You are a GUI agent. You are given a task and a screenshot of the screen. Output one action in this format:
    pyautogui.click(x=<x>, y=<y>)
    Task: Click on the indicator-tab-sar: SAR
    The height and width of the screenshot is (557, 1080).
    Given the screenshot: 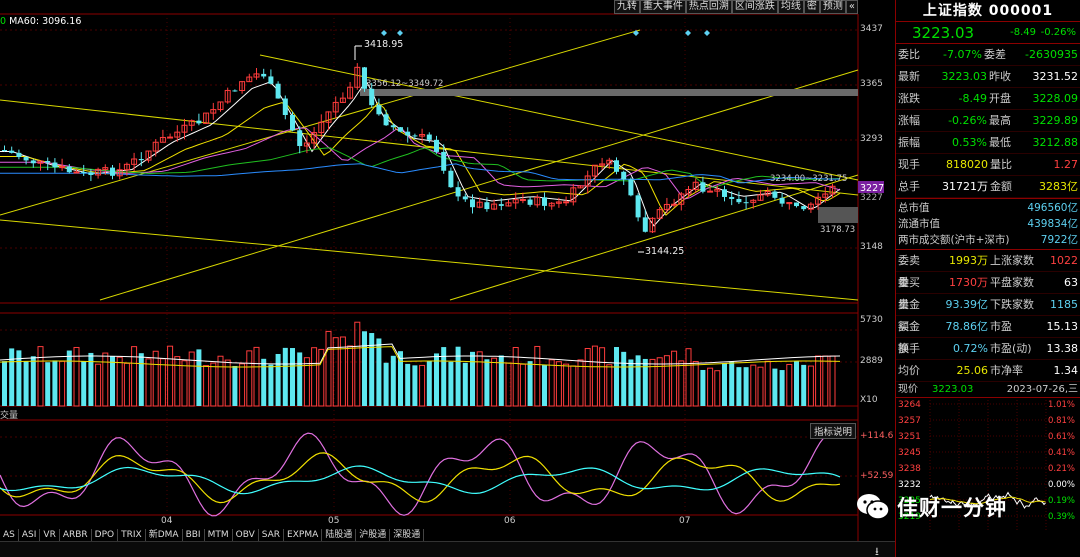 What is the action you would take?
    pyautogui.click(x=272, y=535)
    